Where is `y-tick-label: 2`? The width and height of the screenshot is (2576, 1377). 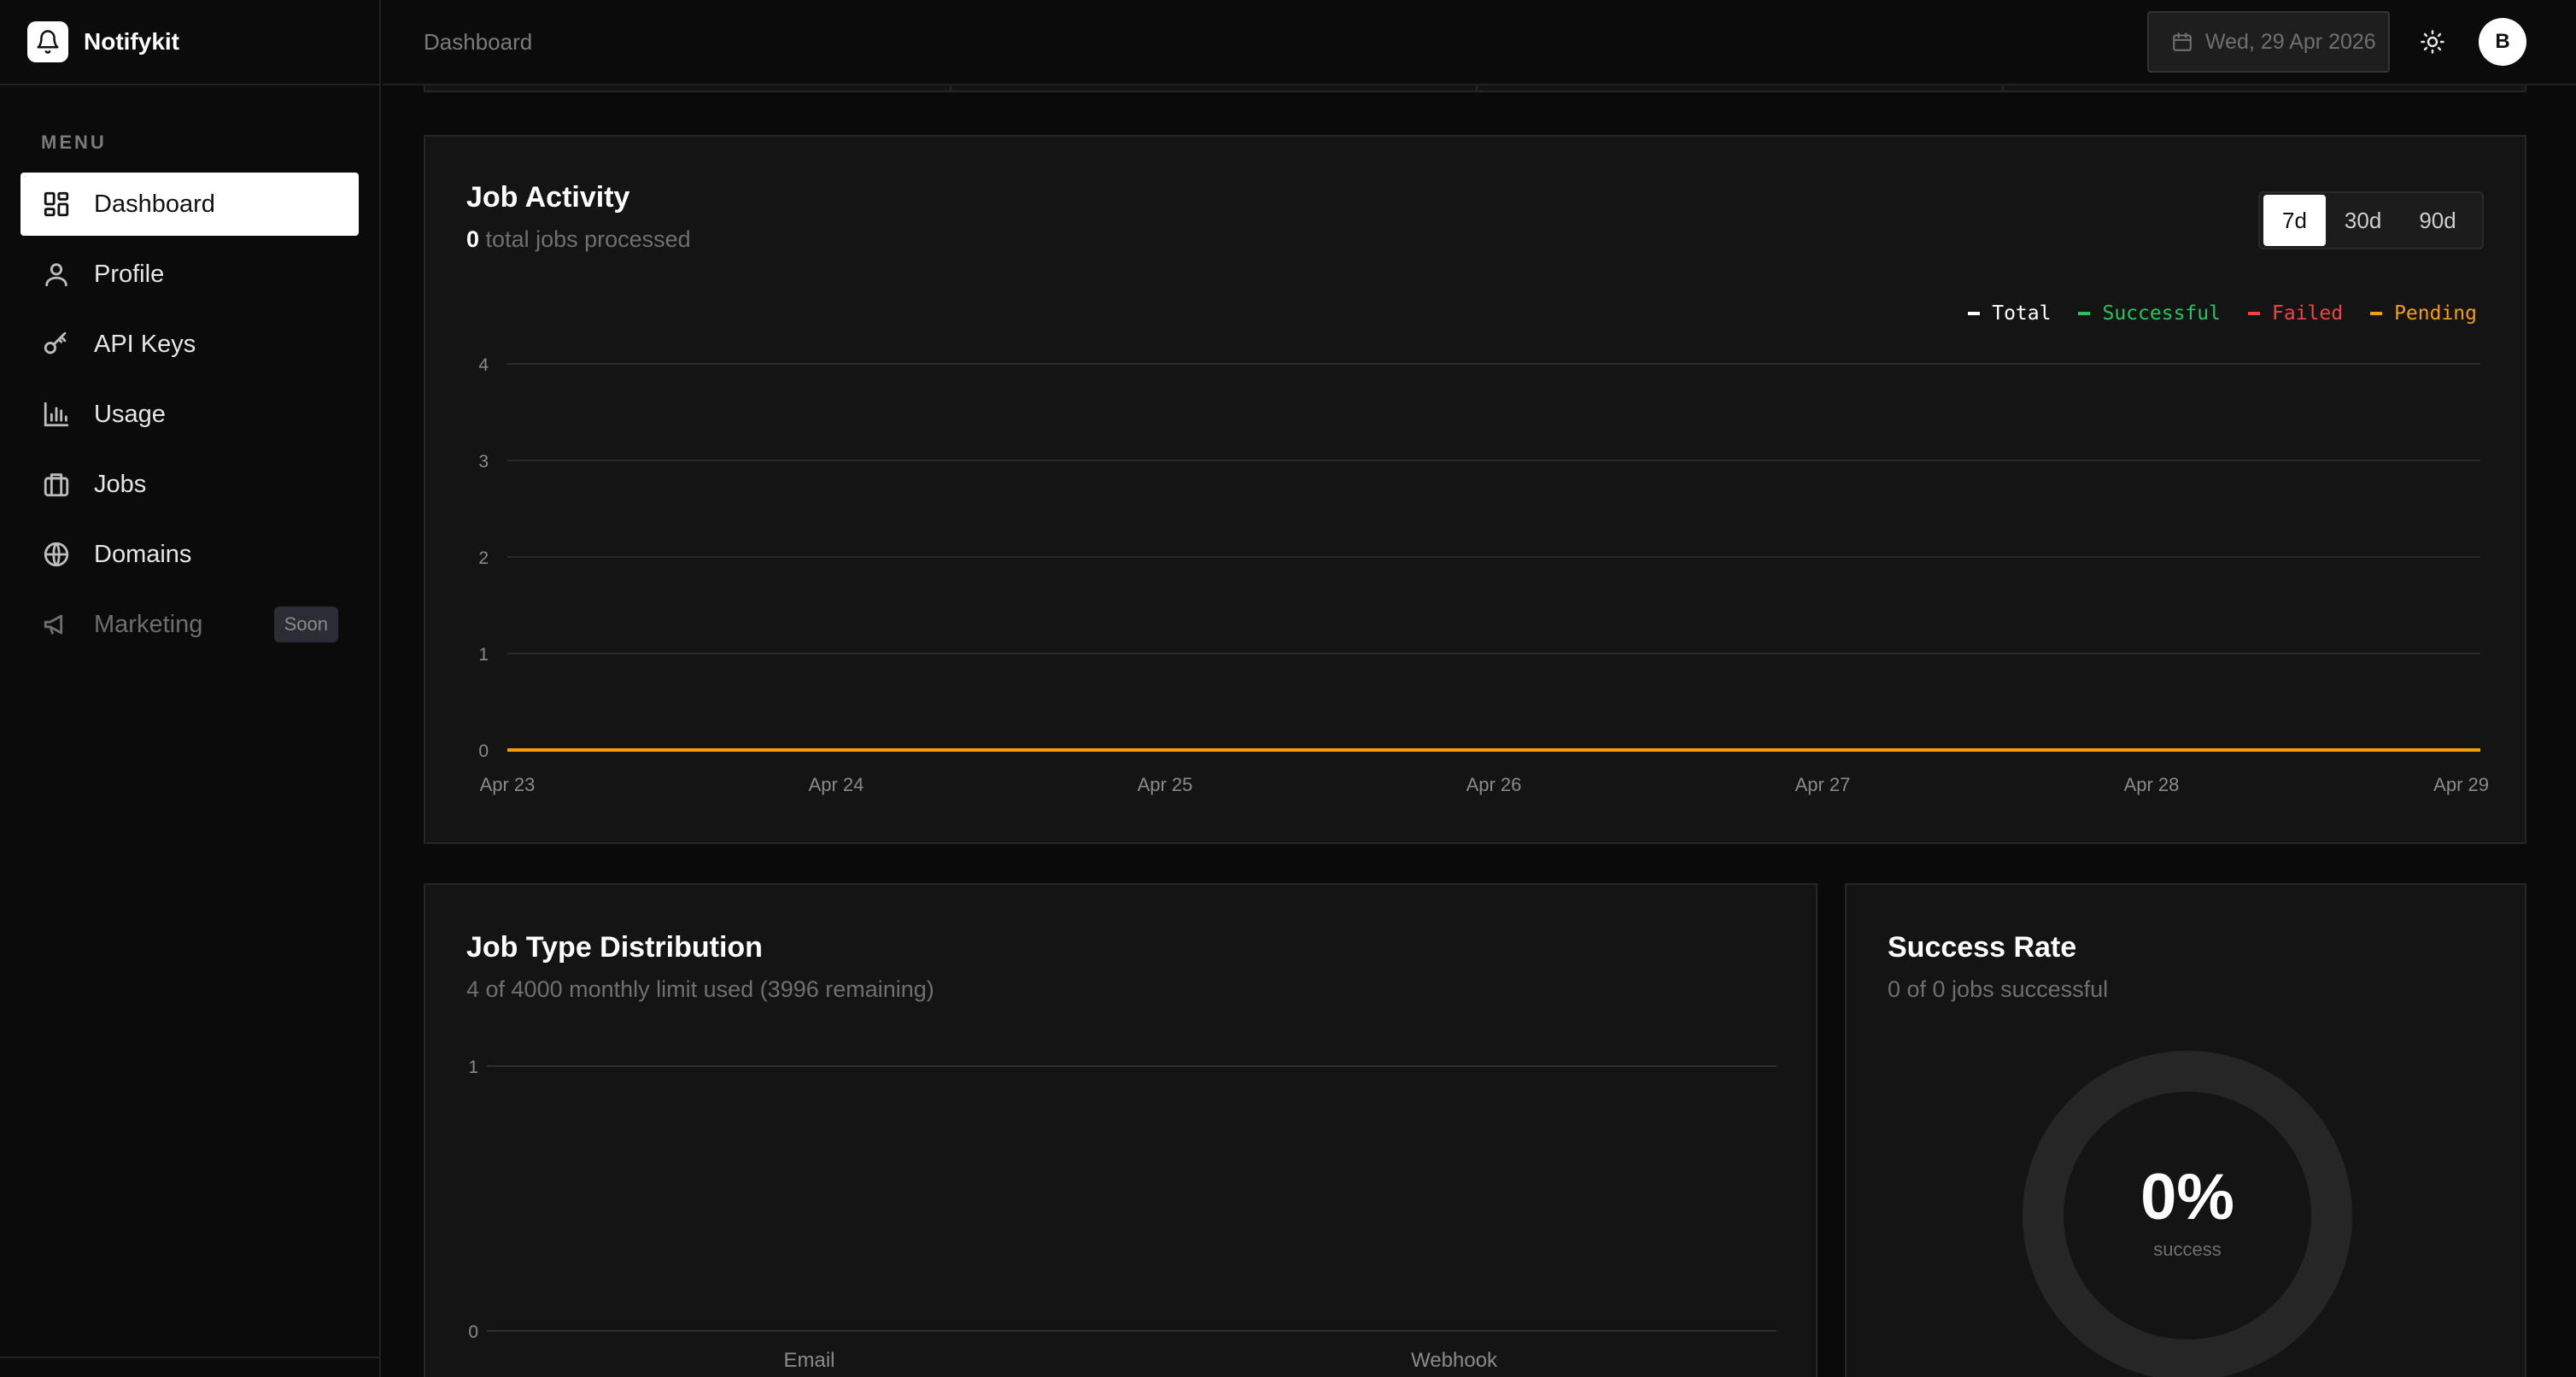
y-tick-label: 2 is located at coordinates (483, 558).